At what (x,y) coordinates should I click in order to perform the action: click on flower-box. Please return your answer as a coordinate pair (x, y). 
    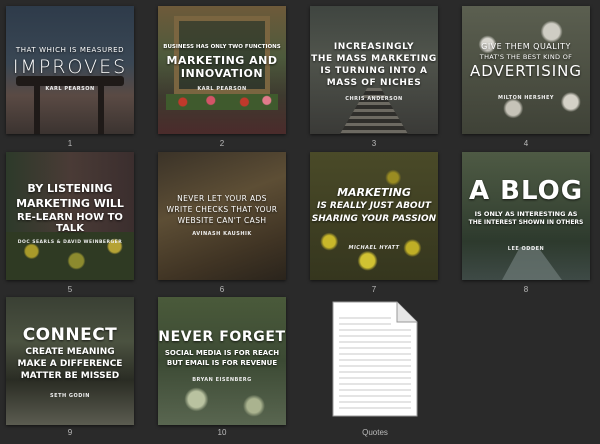
    Looking at the image, I should click on (222, 102).